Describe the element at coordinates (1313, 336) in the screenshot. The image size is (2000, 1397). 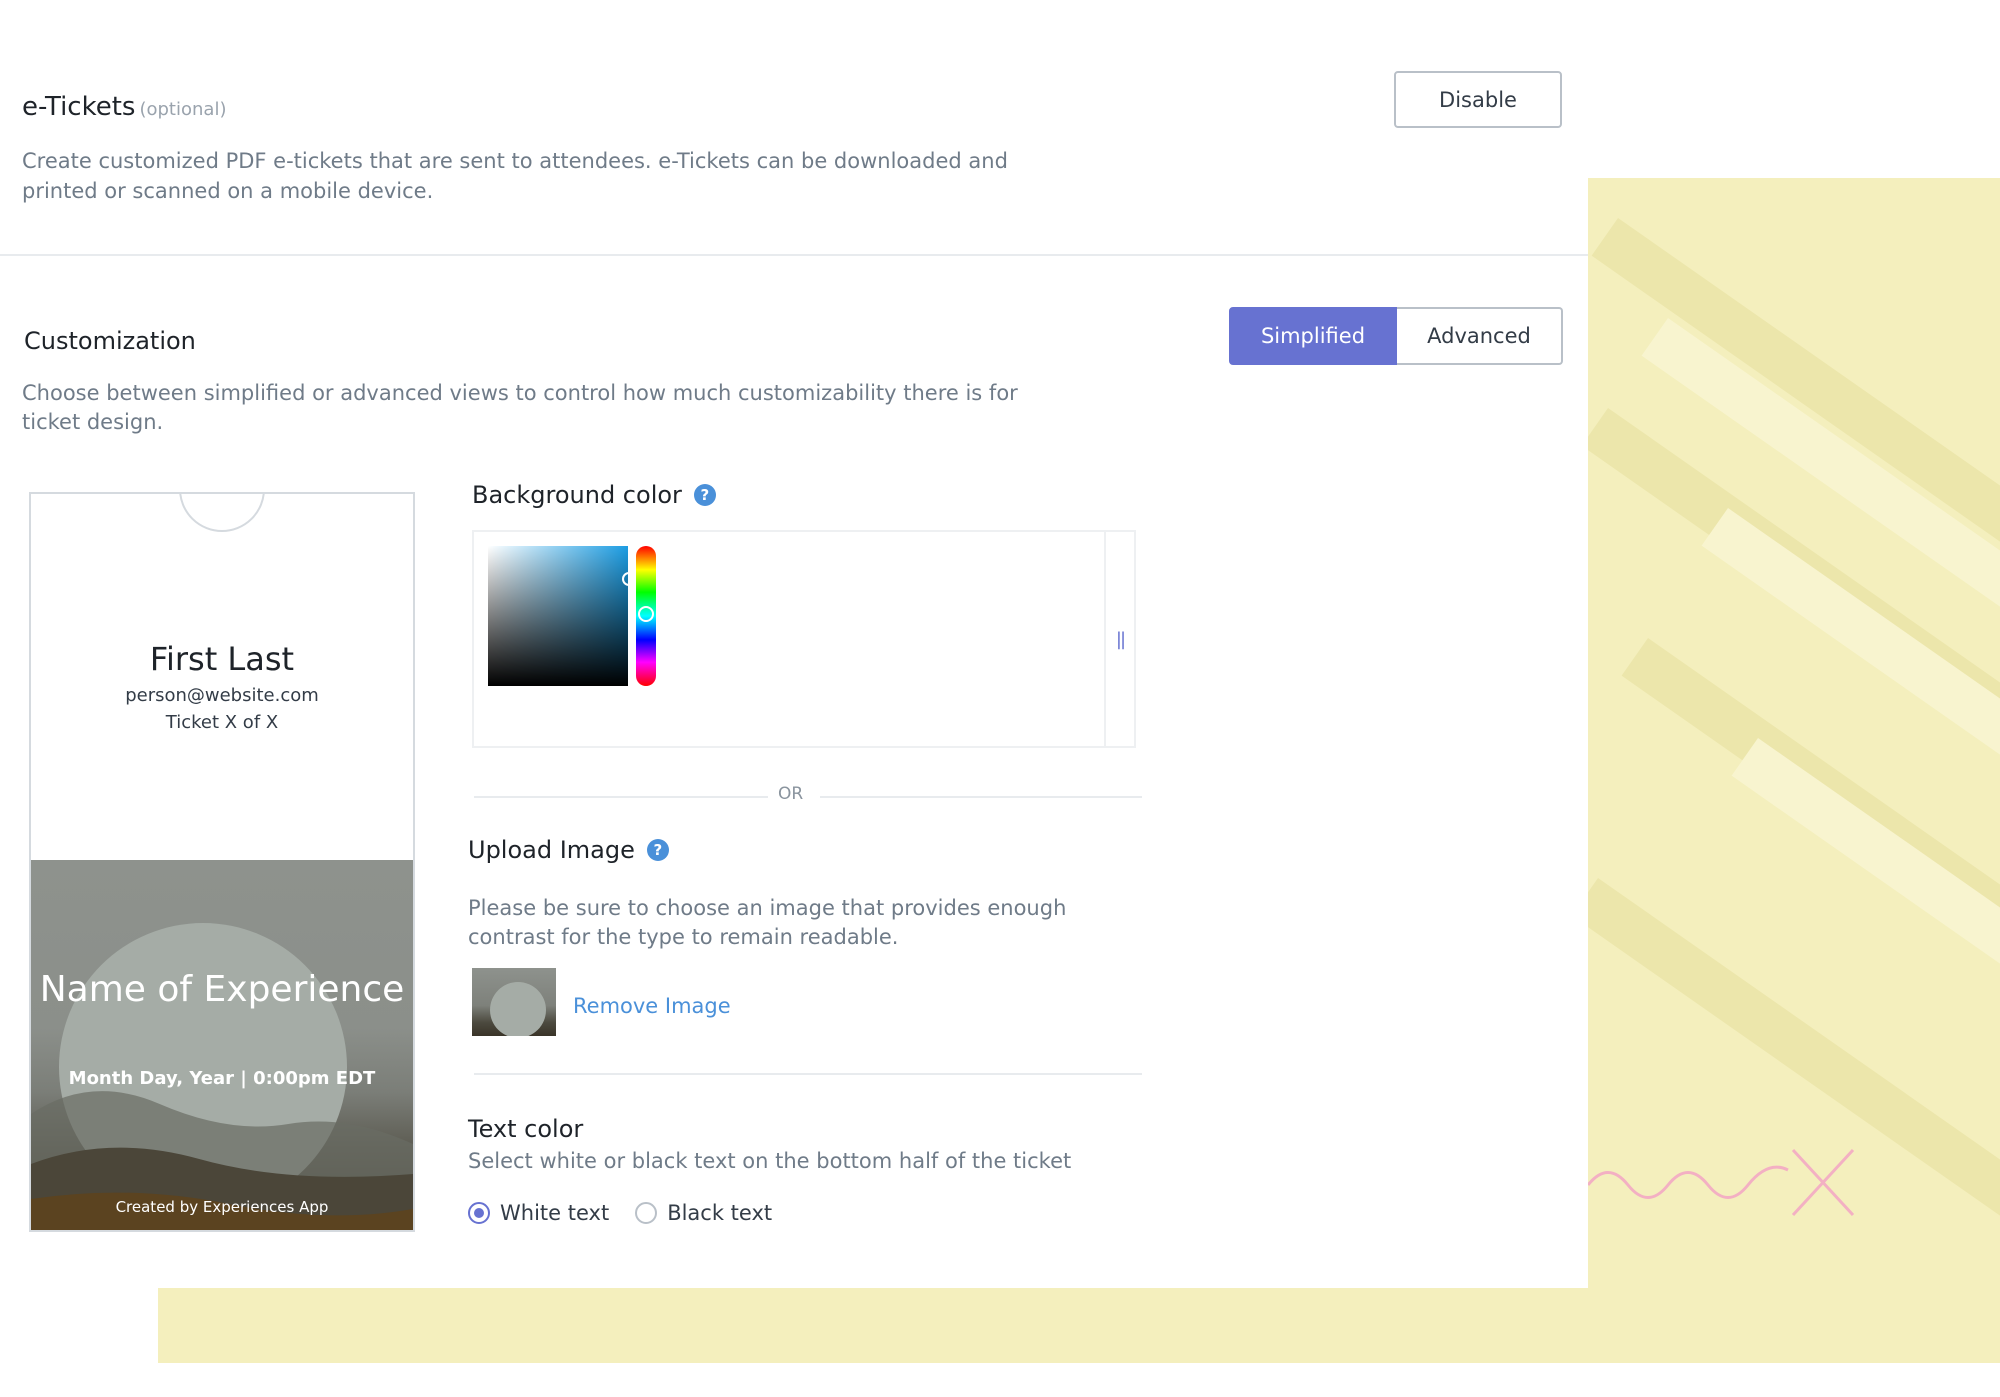
I see `simplified-button: Simplified` at that location.